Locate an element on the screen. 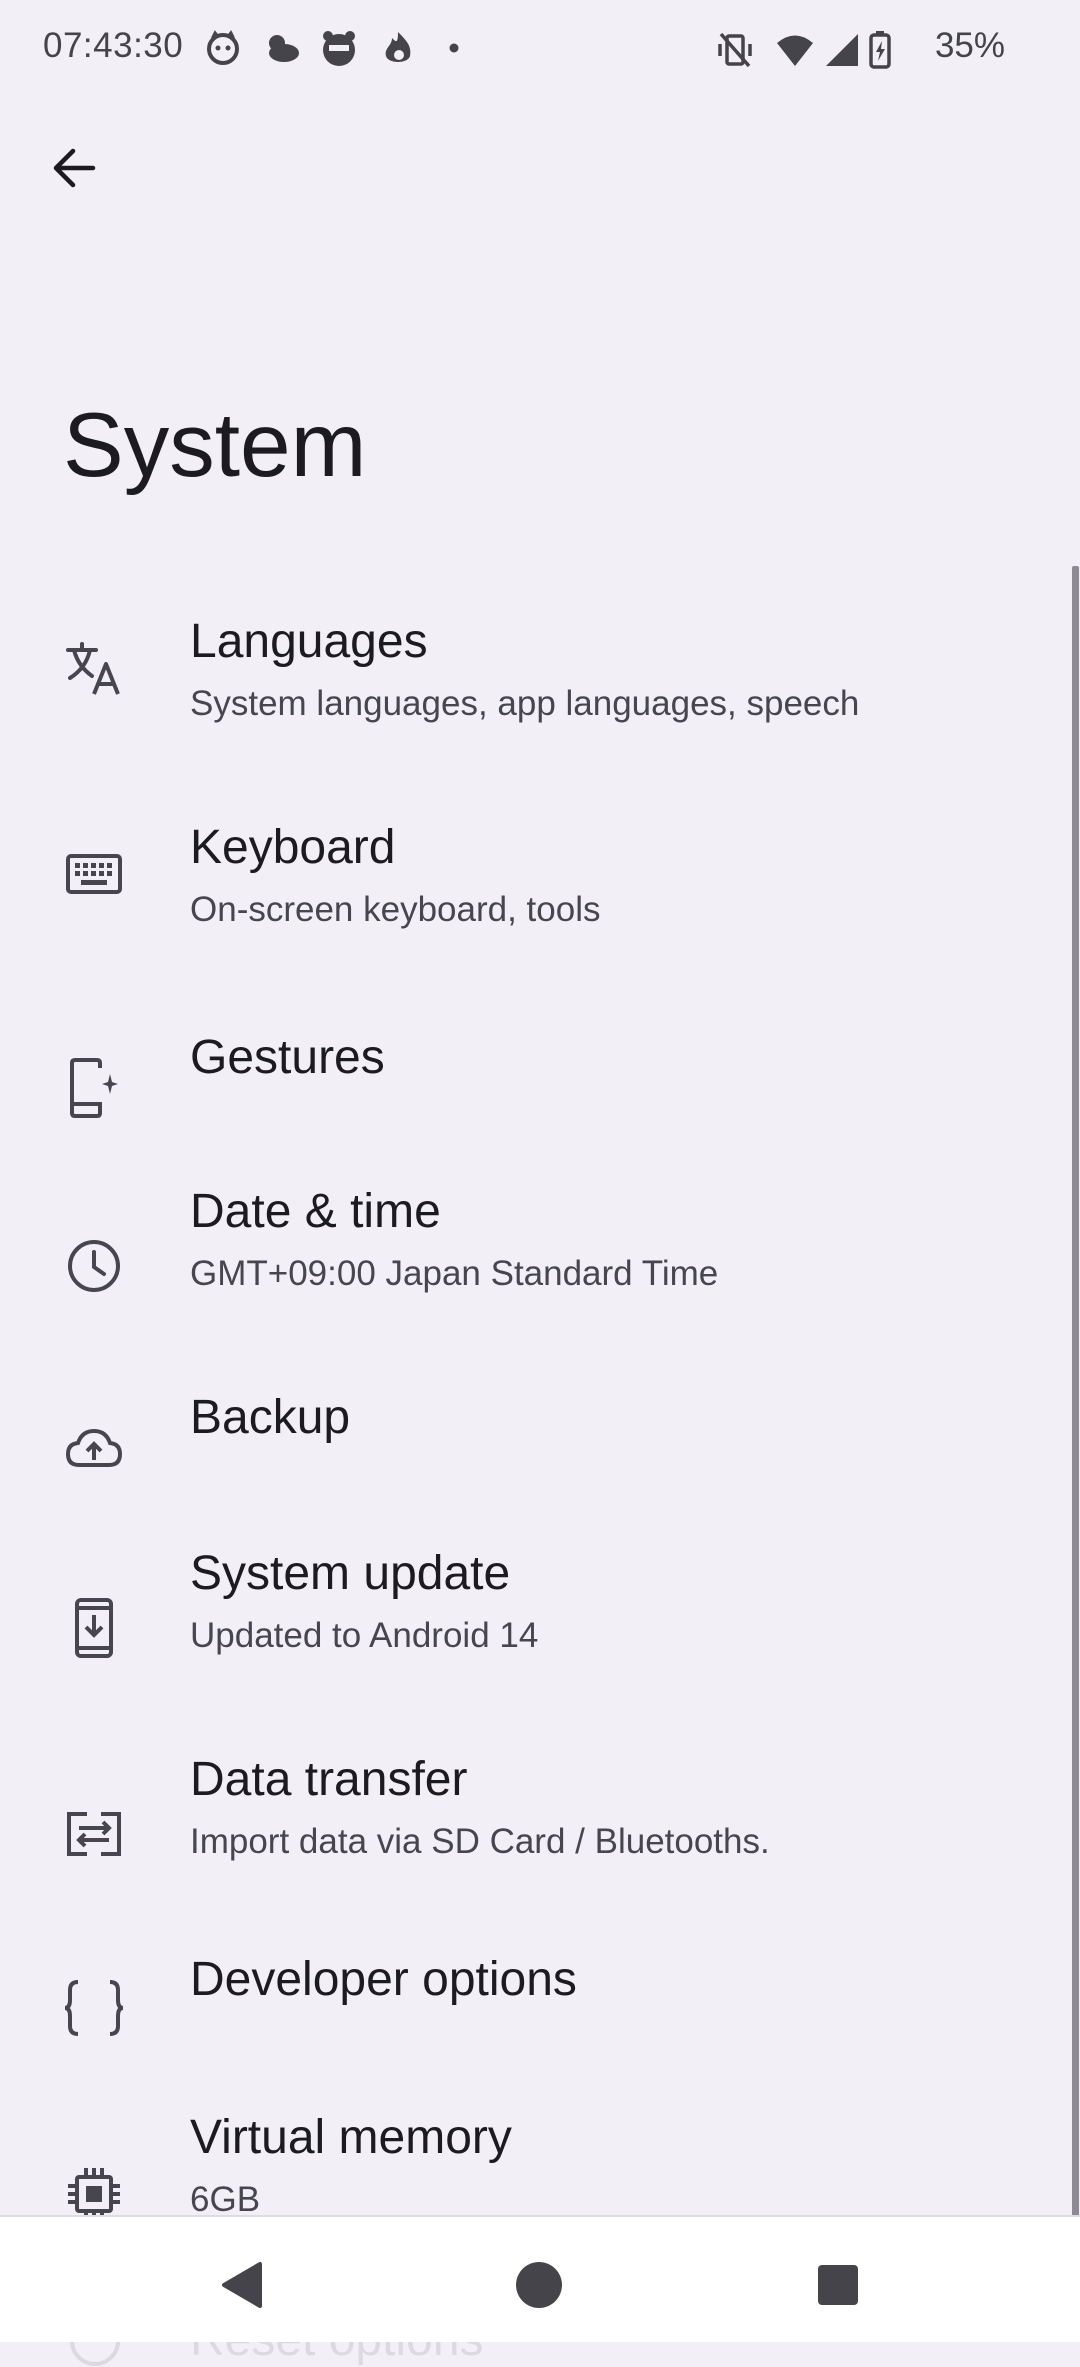 Image resolution: width=1080 pixels, height=2367 pixels. settings-item-keyboard: Keyboard On-screen keyboard, tools is located at coordinates (530, 872).